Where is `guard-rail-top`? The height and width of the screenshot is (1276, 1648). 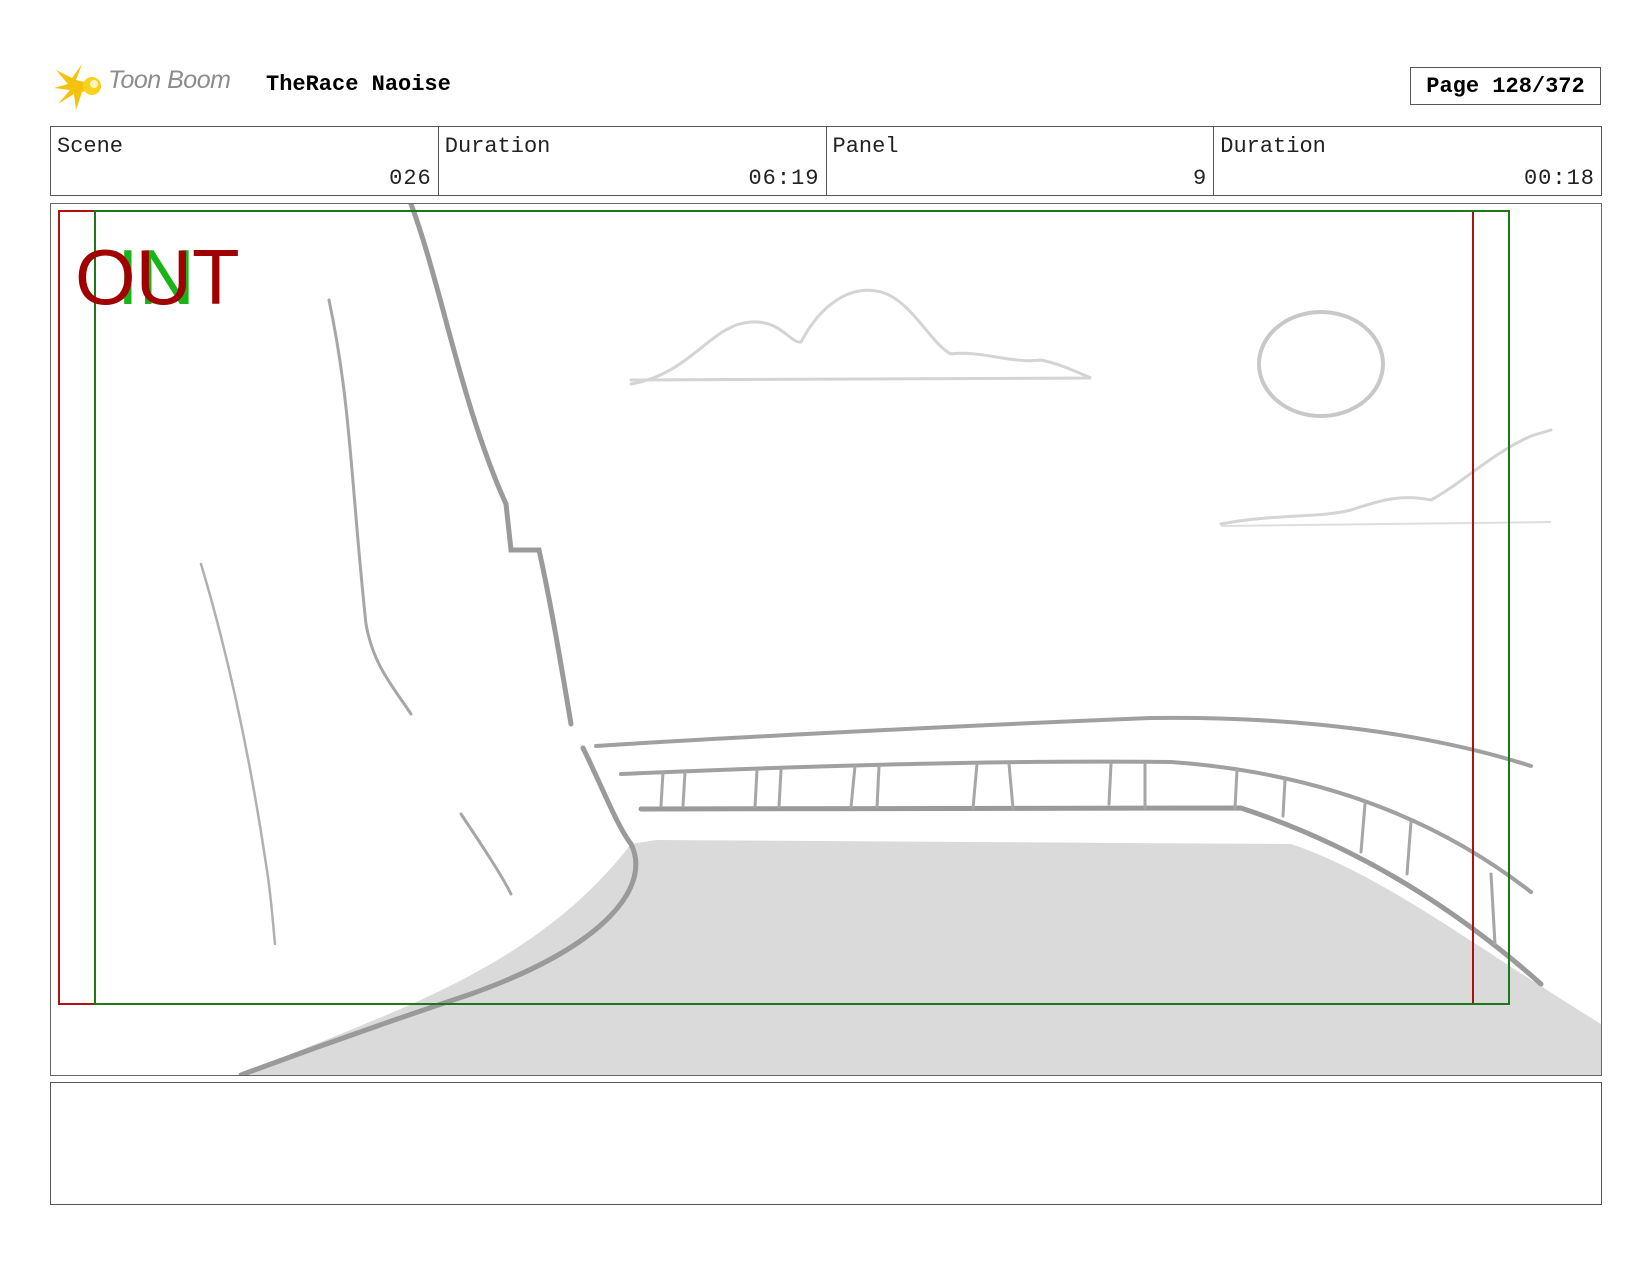
guard-rail-top is located at coordinates (1063, 741).